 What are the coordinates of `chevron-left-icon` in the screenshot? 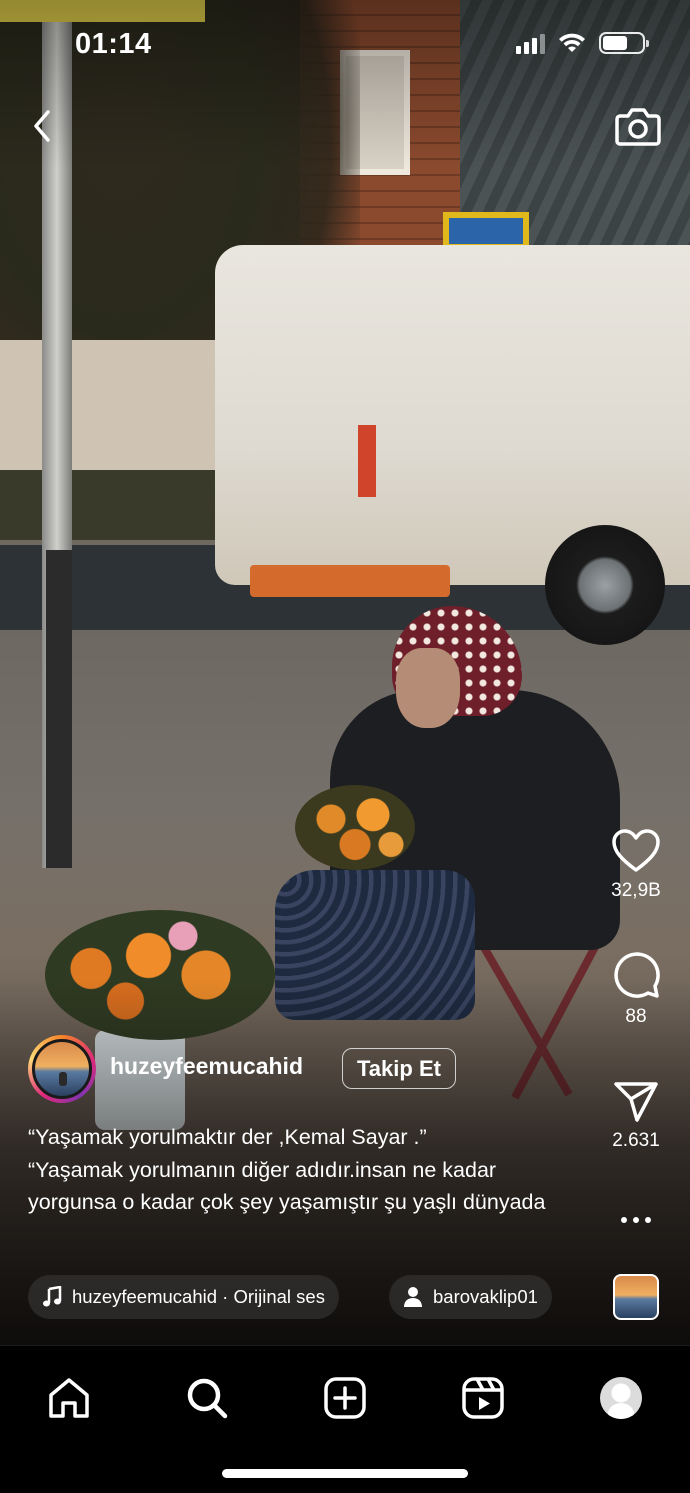 It's located at (42, 126).